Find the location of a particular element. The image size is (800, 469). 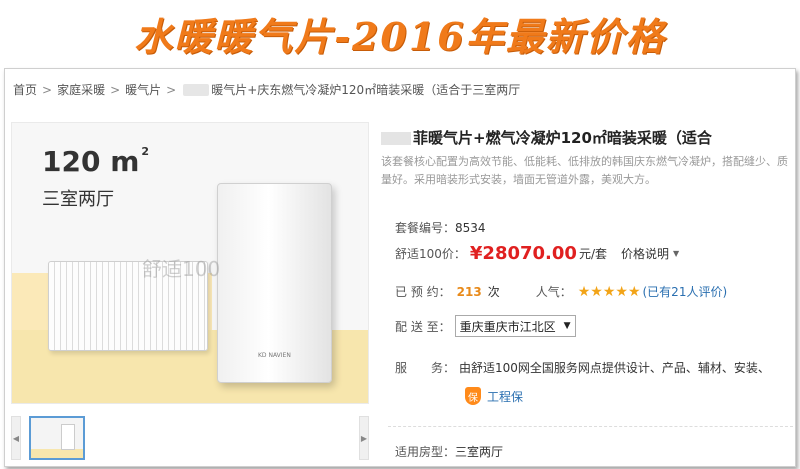

breadcrumb-radiator: 暖气片 is located at coordinates (143, 89).